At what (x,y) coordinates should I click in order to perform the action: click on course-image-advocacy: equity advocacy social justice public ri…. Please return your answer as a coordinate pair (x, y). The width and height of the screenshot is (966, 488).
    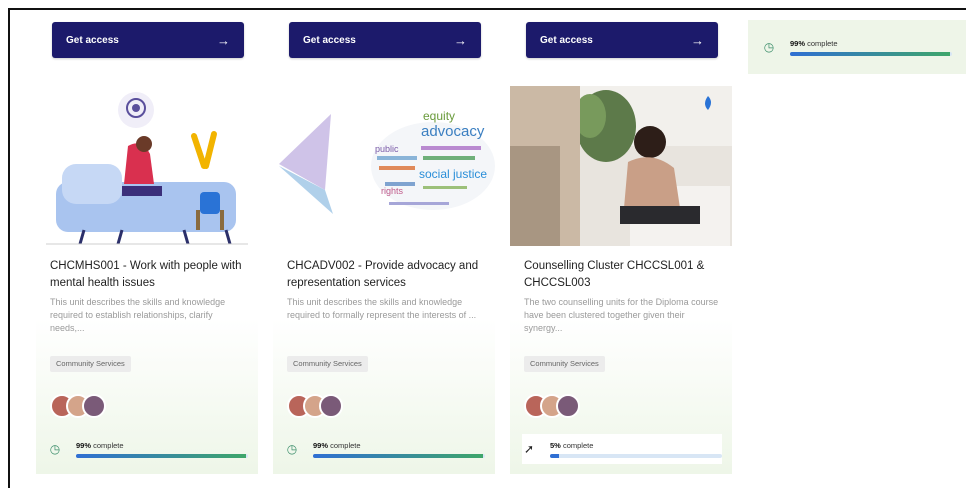
    Looking at the image, I should click on (384, 166).